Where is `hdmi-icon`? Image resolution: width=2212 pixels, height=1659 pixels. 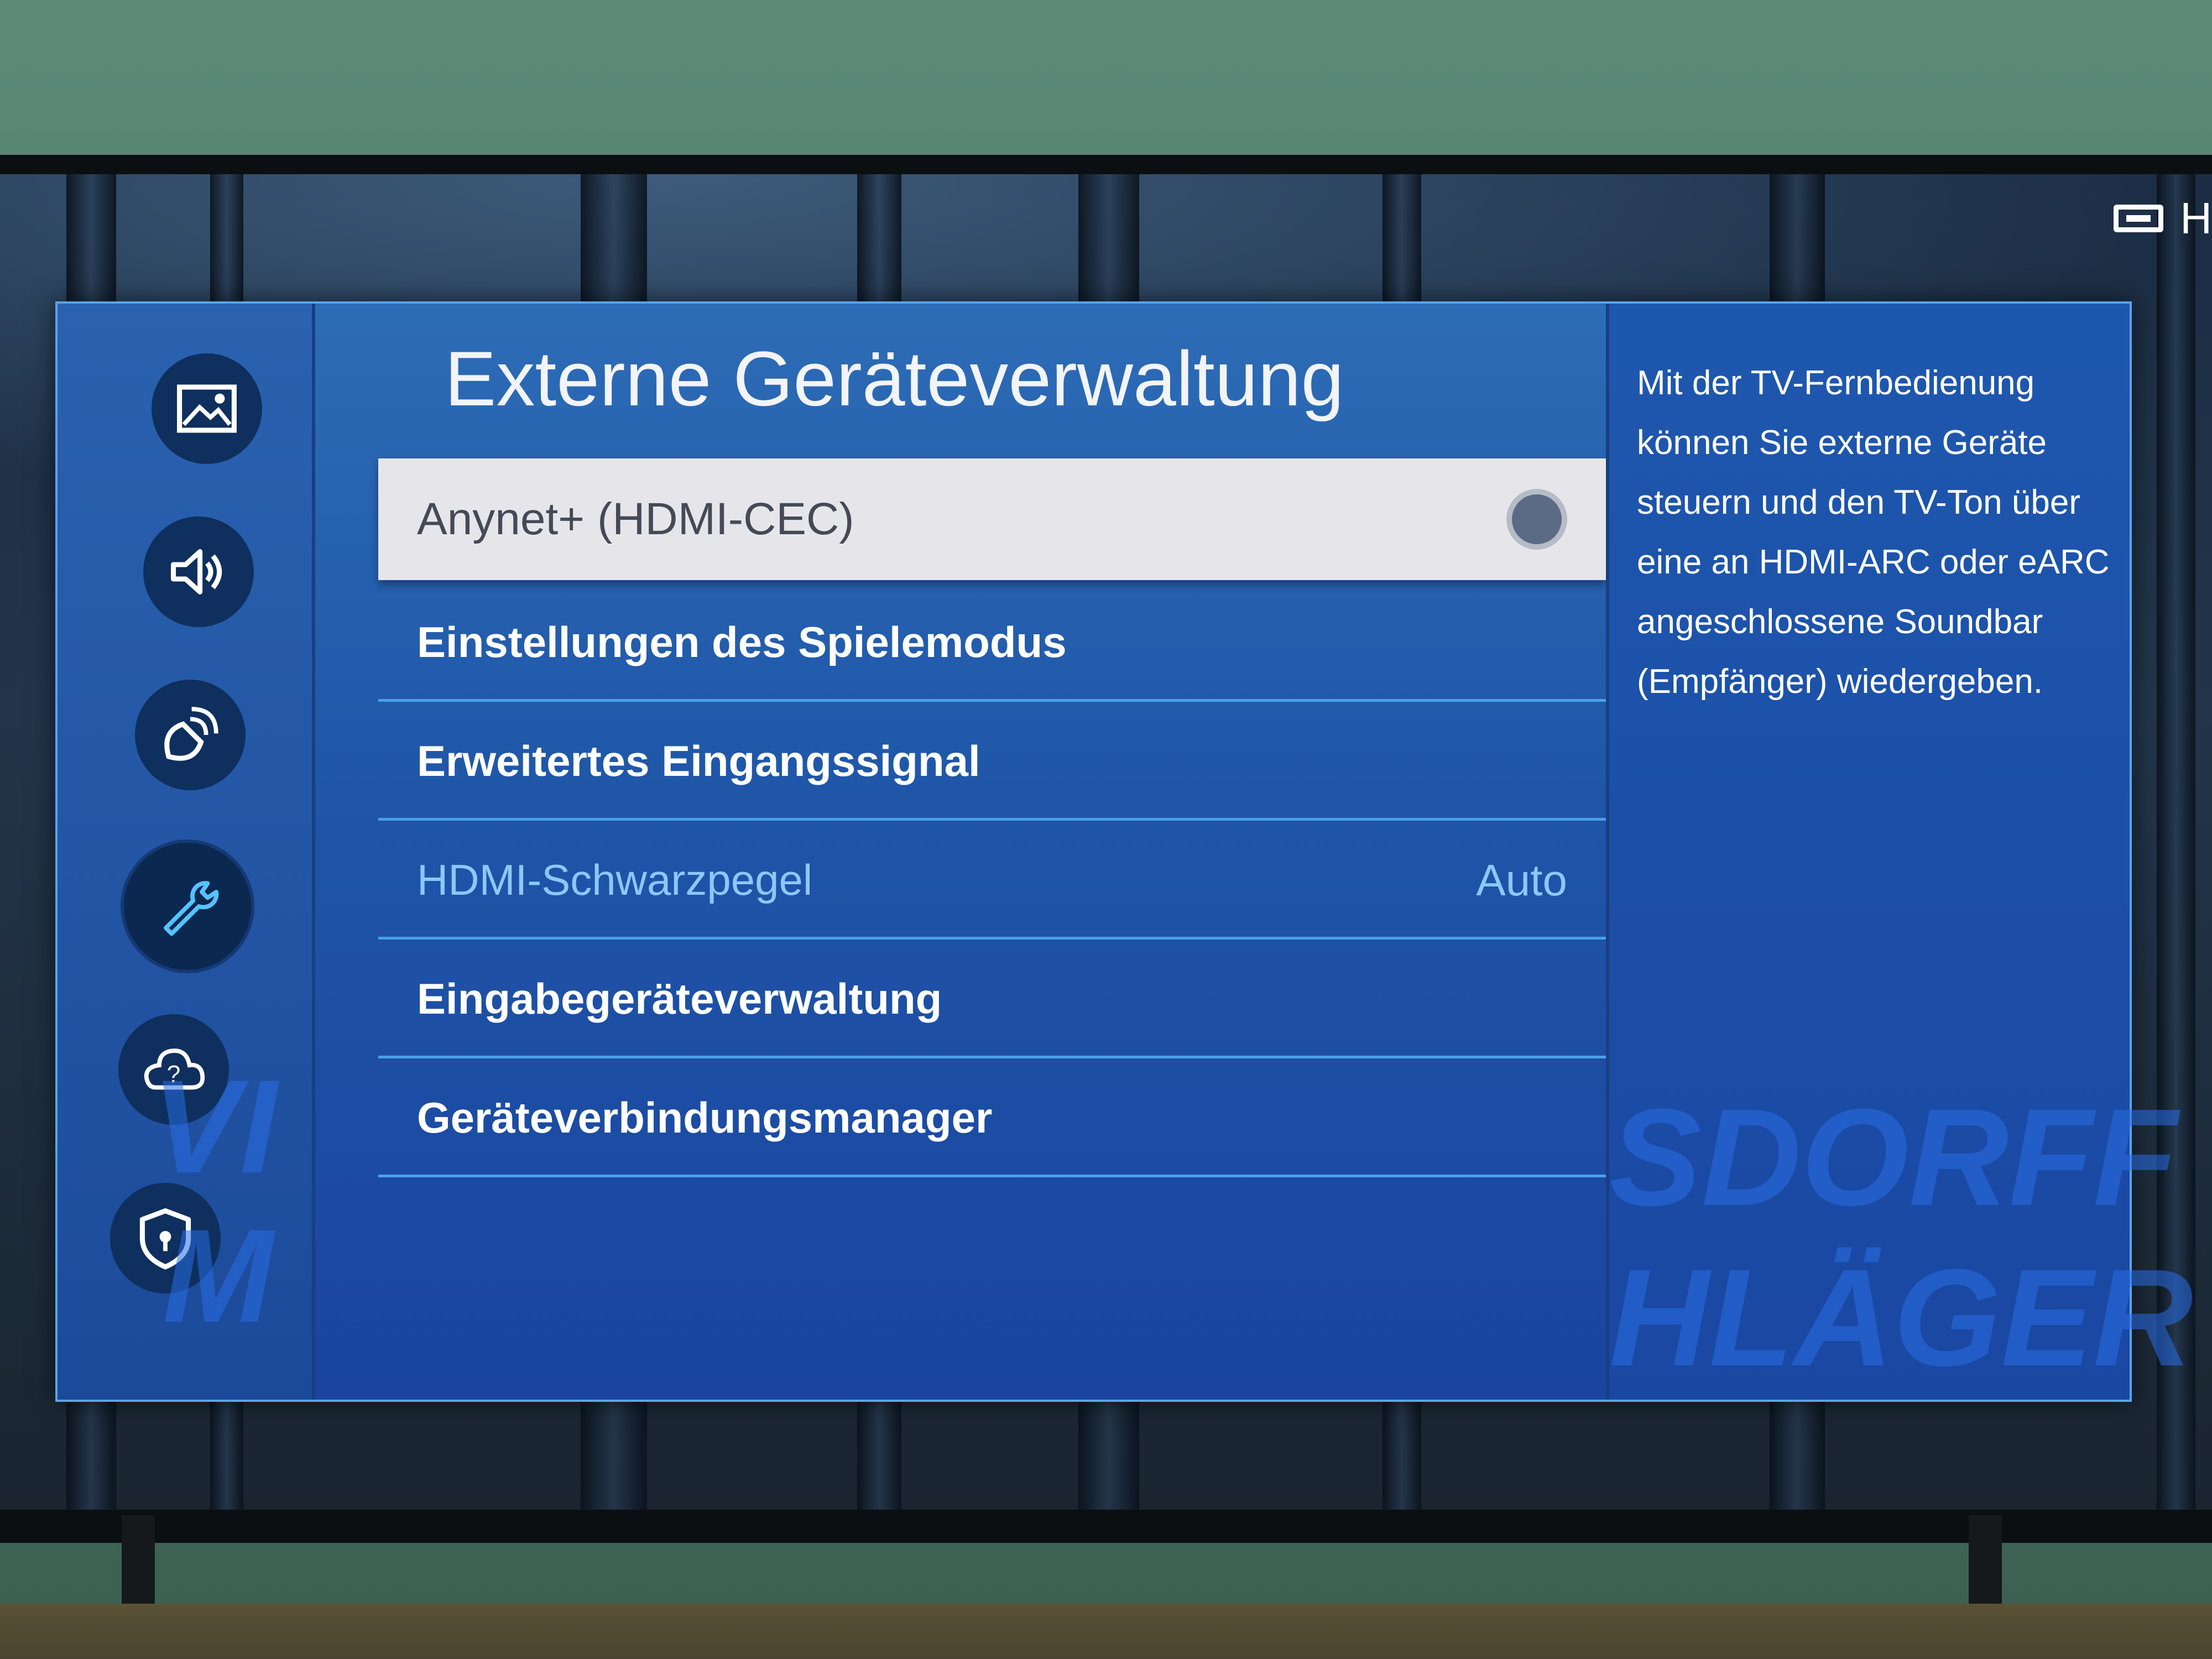 hdmi-icon is located at coordinates (2139, 219).